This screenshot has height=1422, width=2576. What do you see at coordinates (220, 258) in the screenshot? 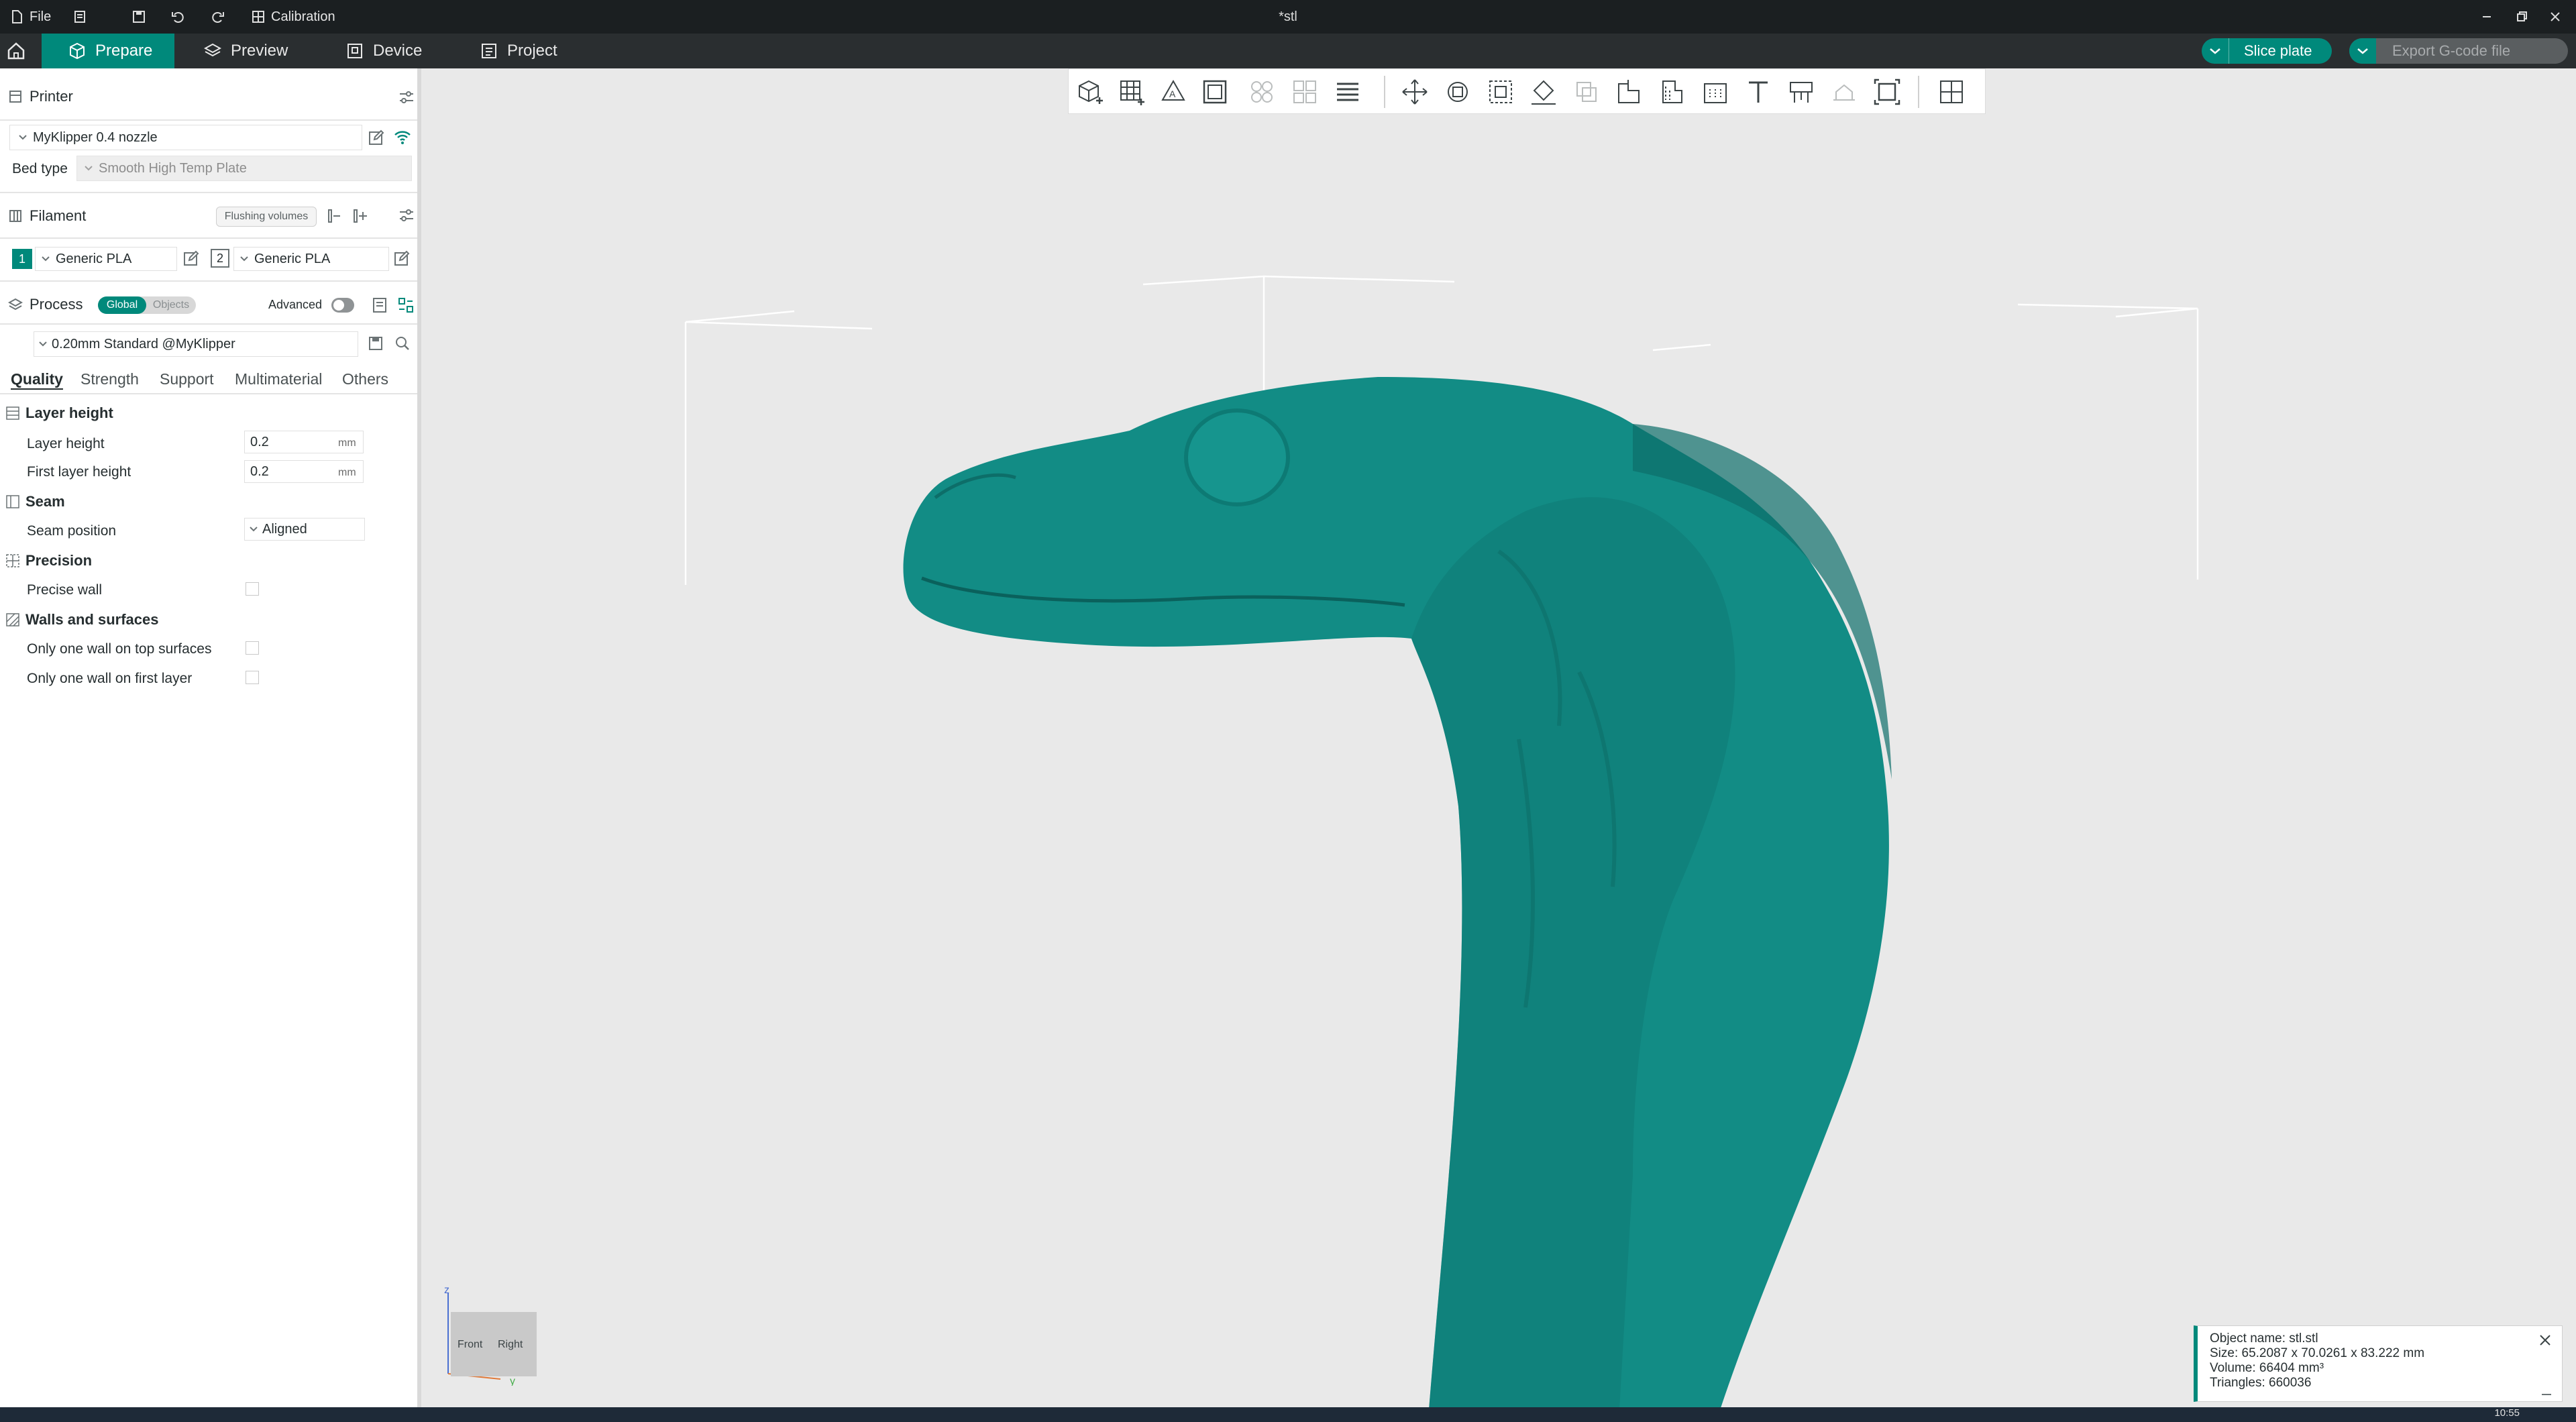
I see `filament-slot-2-badge: 2` at bounding box center [220, 258].